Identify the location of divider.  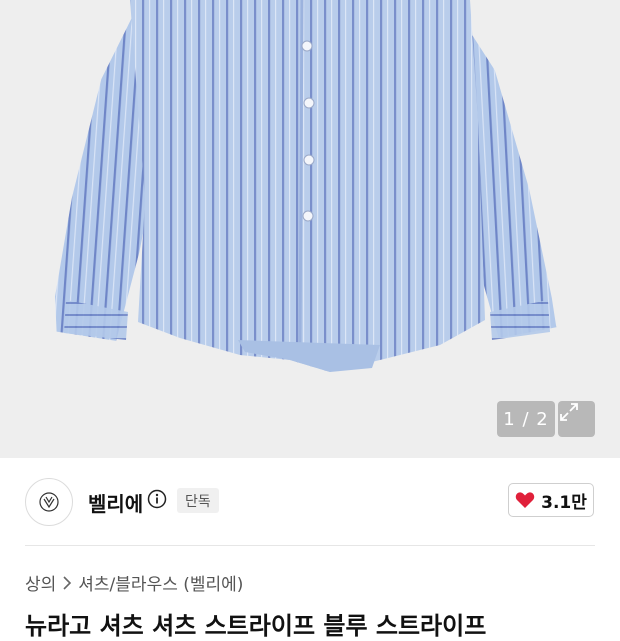
(310, 545).